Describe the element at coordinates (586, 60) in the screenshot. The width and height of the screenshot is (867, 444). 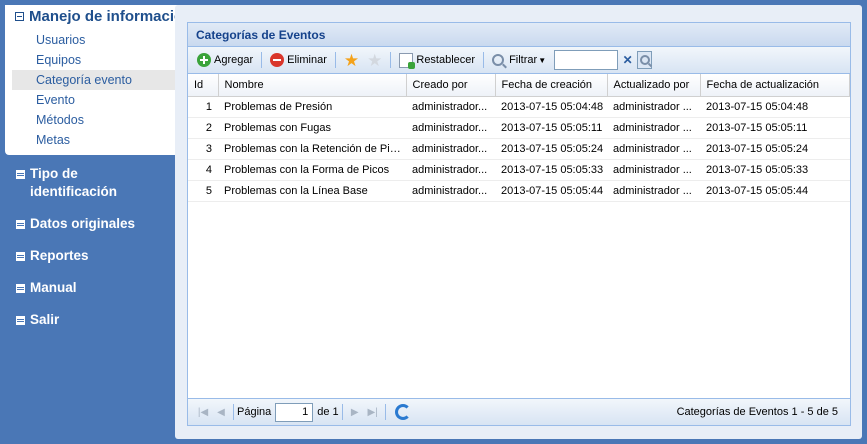
I see `filter-input` at that location.